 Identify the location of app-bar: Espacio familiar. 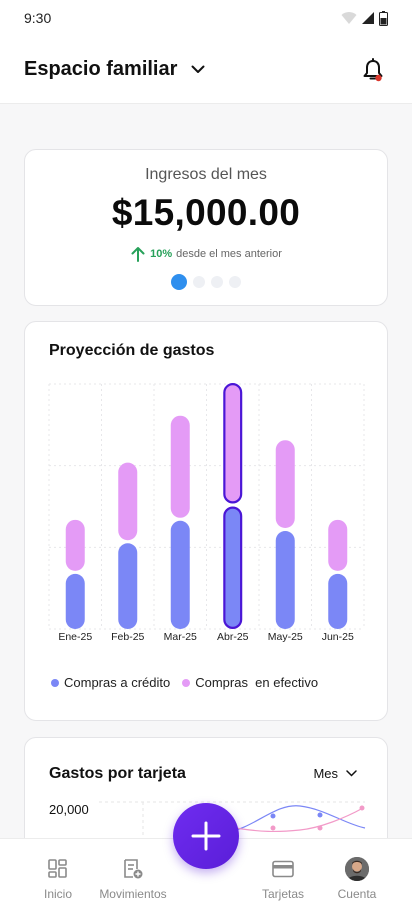
(206, 70).